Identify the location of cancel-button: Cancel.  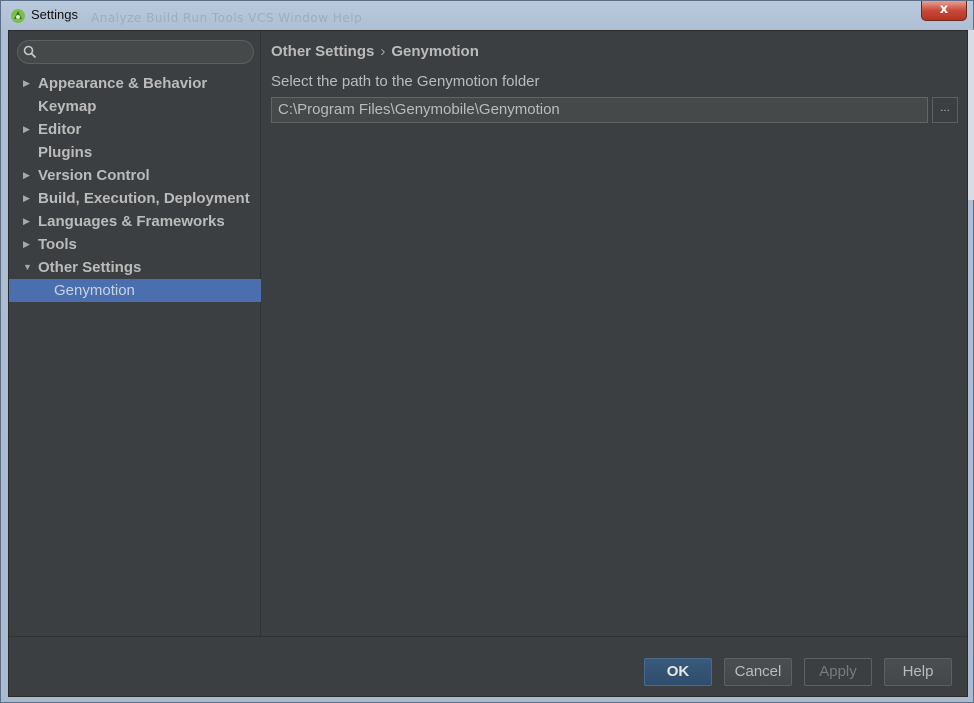
(758, 672).